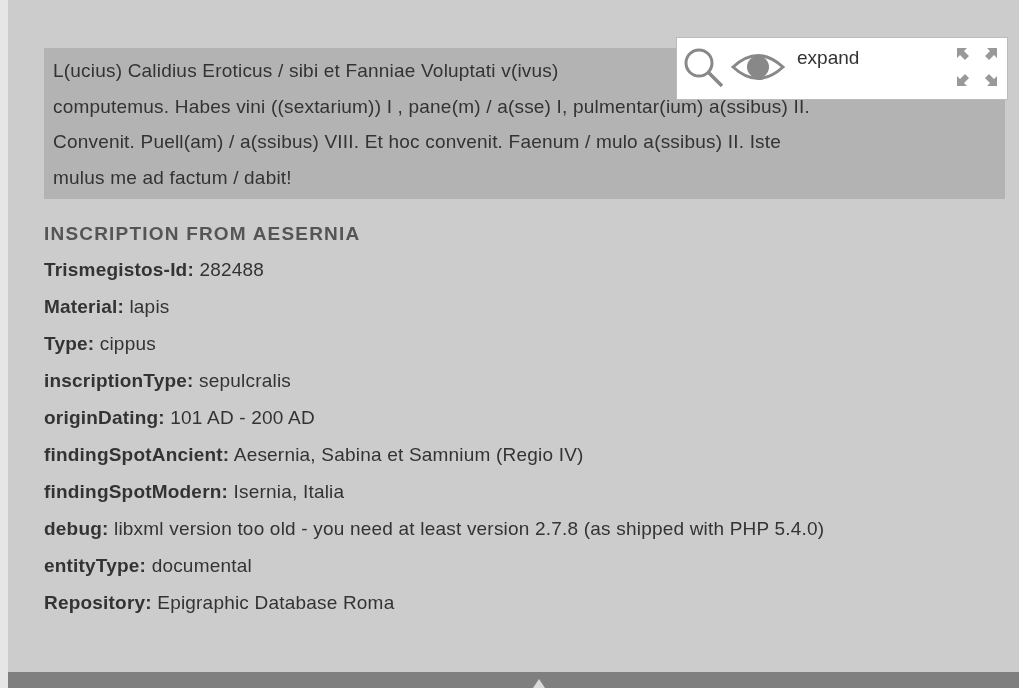 The image size is (1019, 688). I want to click on metadata-field: Repository: Epigraphic Database Roma, so click(509, 602).